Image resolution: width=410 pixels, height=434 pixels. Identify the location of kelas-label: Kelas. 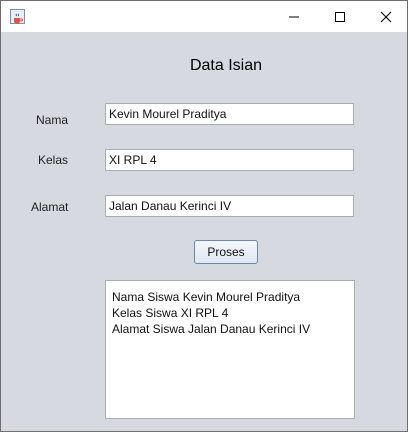
(53, 160).